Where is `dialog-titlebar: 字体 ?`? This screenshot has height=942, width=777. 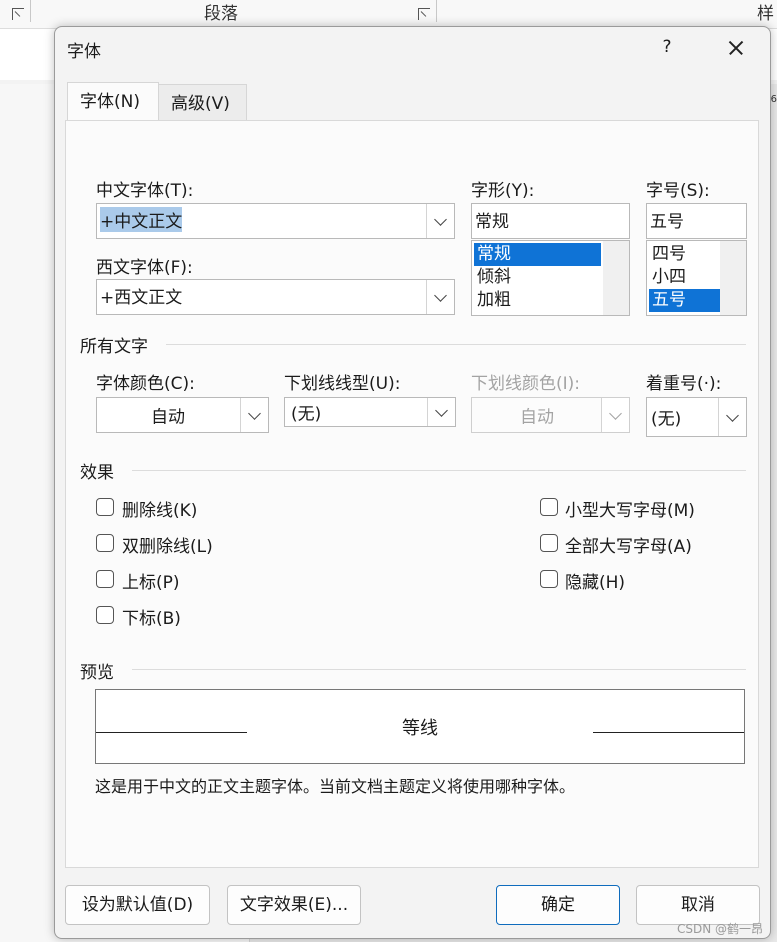
dialog-titlebar: 字体 ? is located at coordinates (412, 47).